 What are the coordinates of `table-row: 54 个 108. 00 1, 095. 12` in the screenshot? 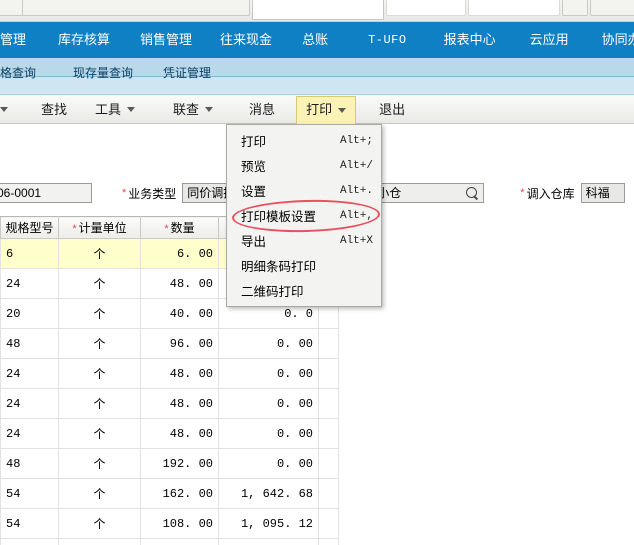 It's located at (169, 523).